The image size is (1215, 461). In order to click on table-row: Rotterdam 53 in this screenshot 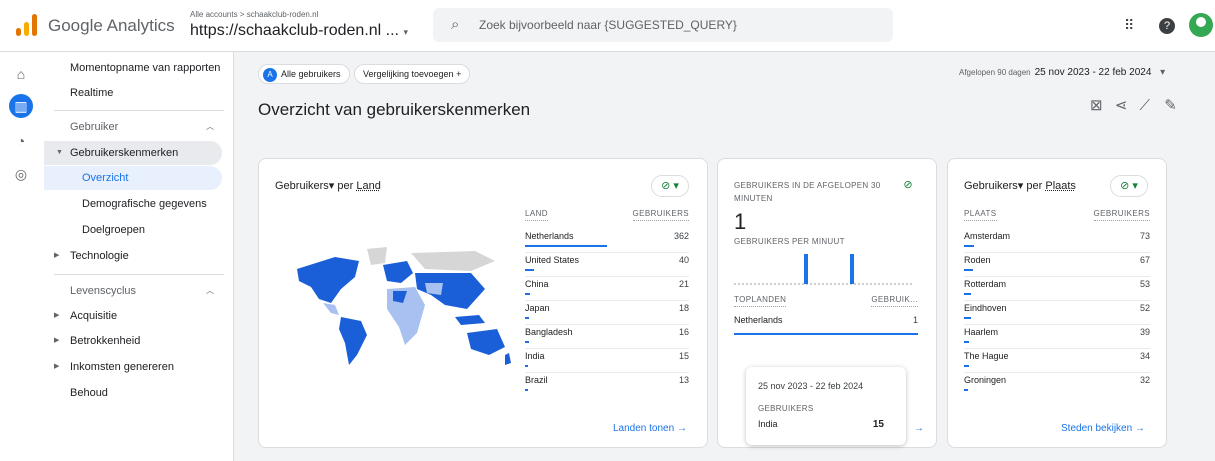, I will do `click(1057, 289)`.